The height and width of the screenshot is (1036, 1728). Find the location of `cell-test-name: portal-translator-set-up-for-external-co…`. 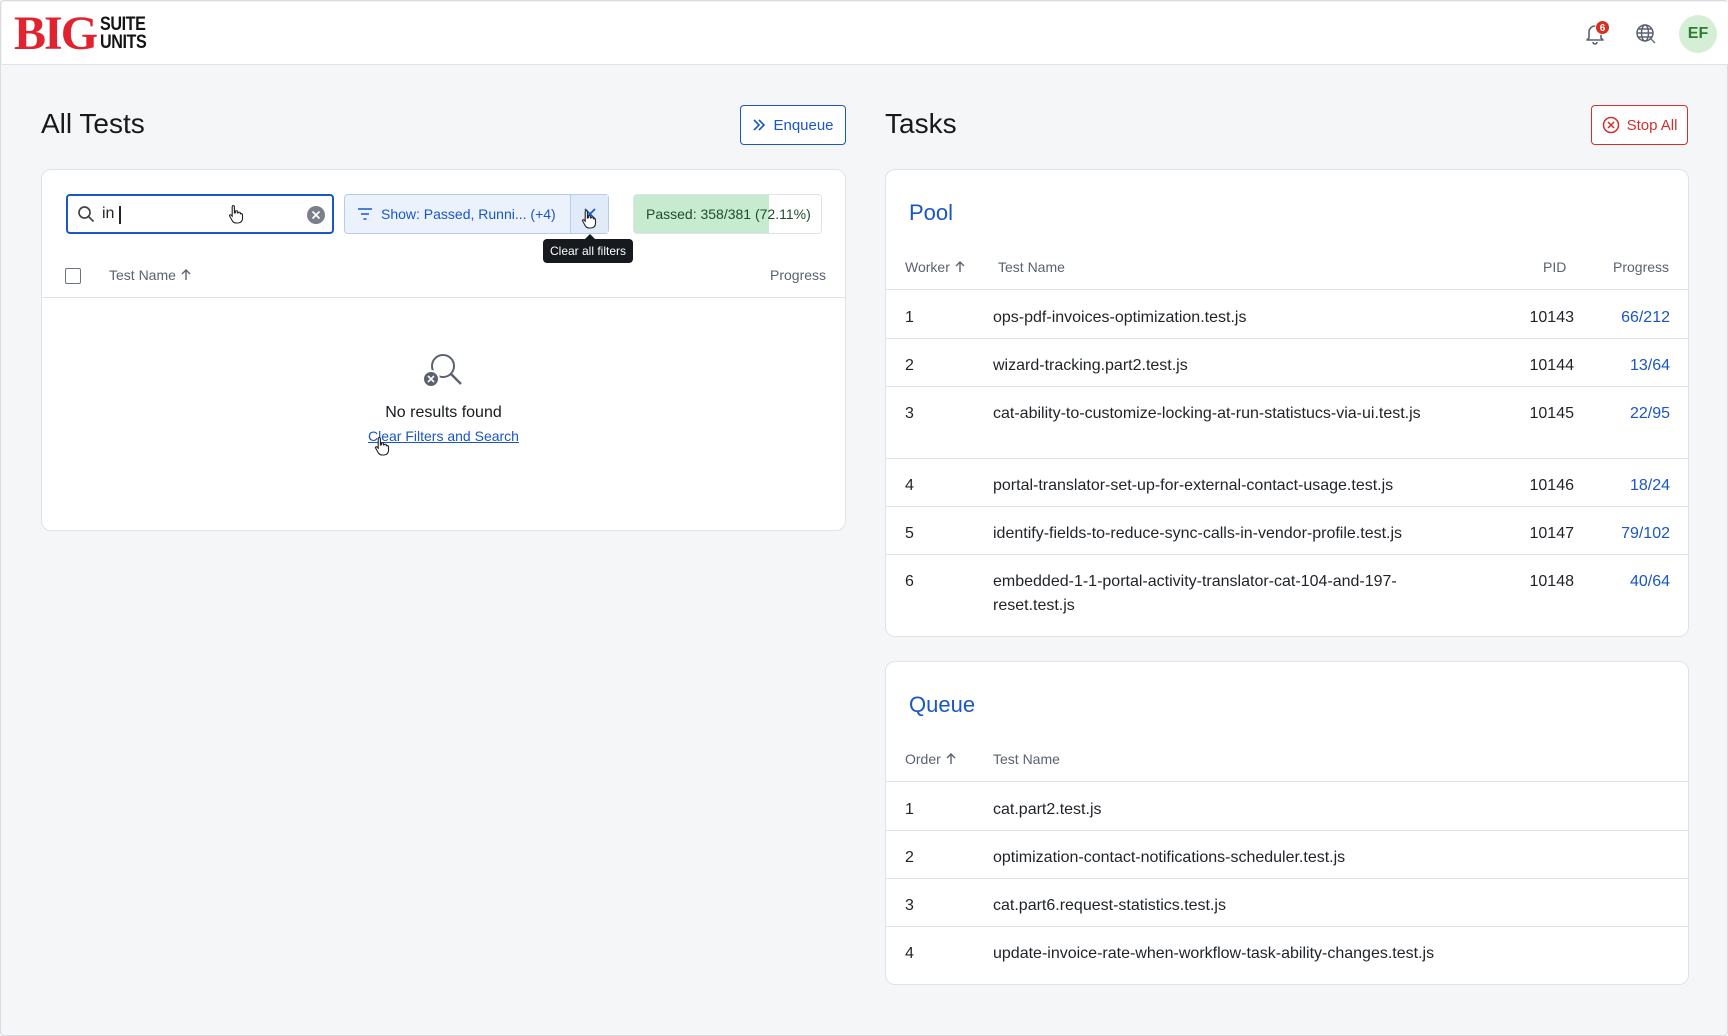

cell-test-name: portal-translator-set-up-for-external-co… is located at coordinates (1193, 485).